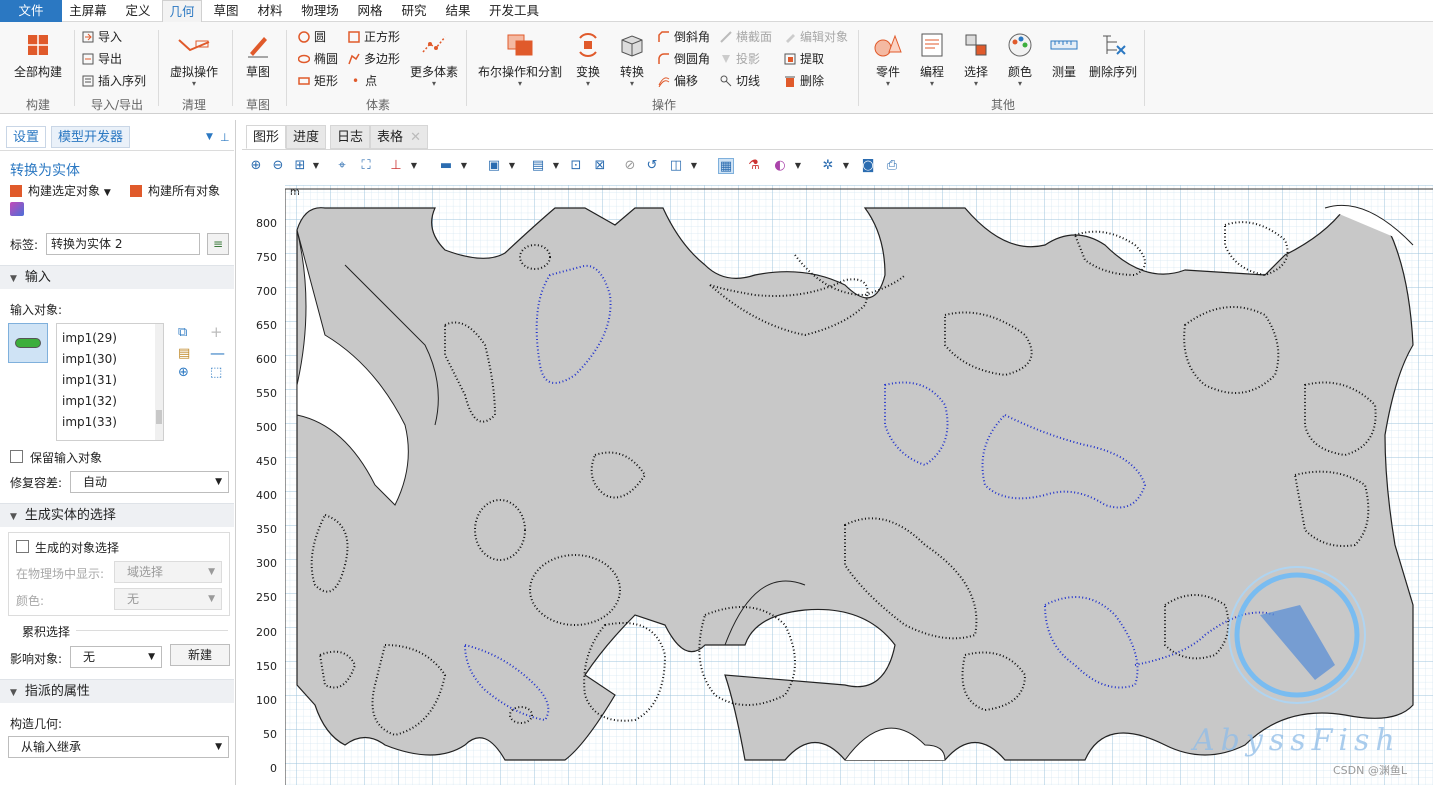 The image size is (1433, 785). Describe the element at coordinates (588, 60) in the screenshot. I see `transforms-button: 变换 ▾` at that location.